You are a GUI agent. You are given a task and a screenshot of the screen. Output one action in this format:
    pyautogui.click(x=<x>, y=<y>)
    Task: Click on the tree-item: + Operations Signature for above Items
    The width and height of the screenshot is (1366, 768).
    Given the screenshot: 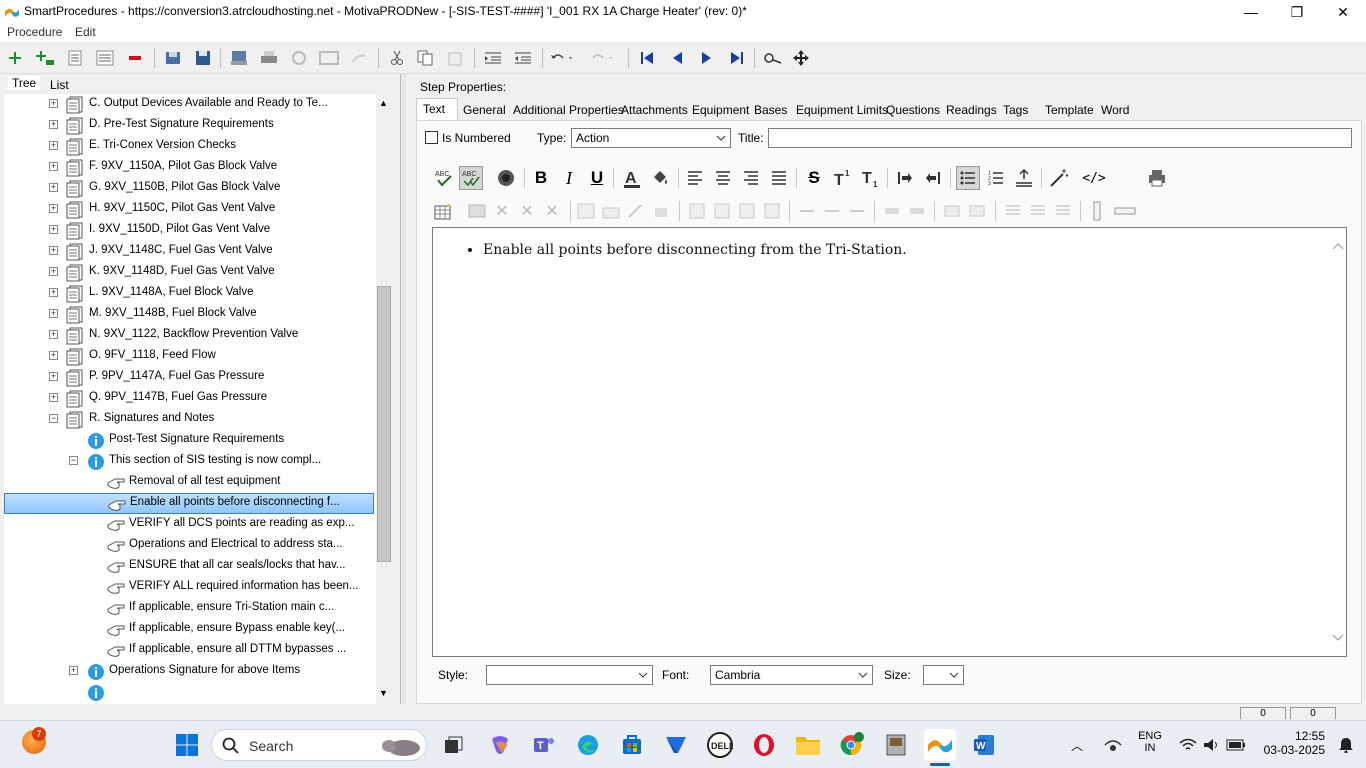 What is the action you would take?
    pyautogui.click(x=189, y=671)
    